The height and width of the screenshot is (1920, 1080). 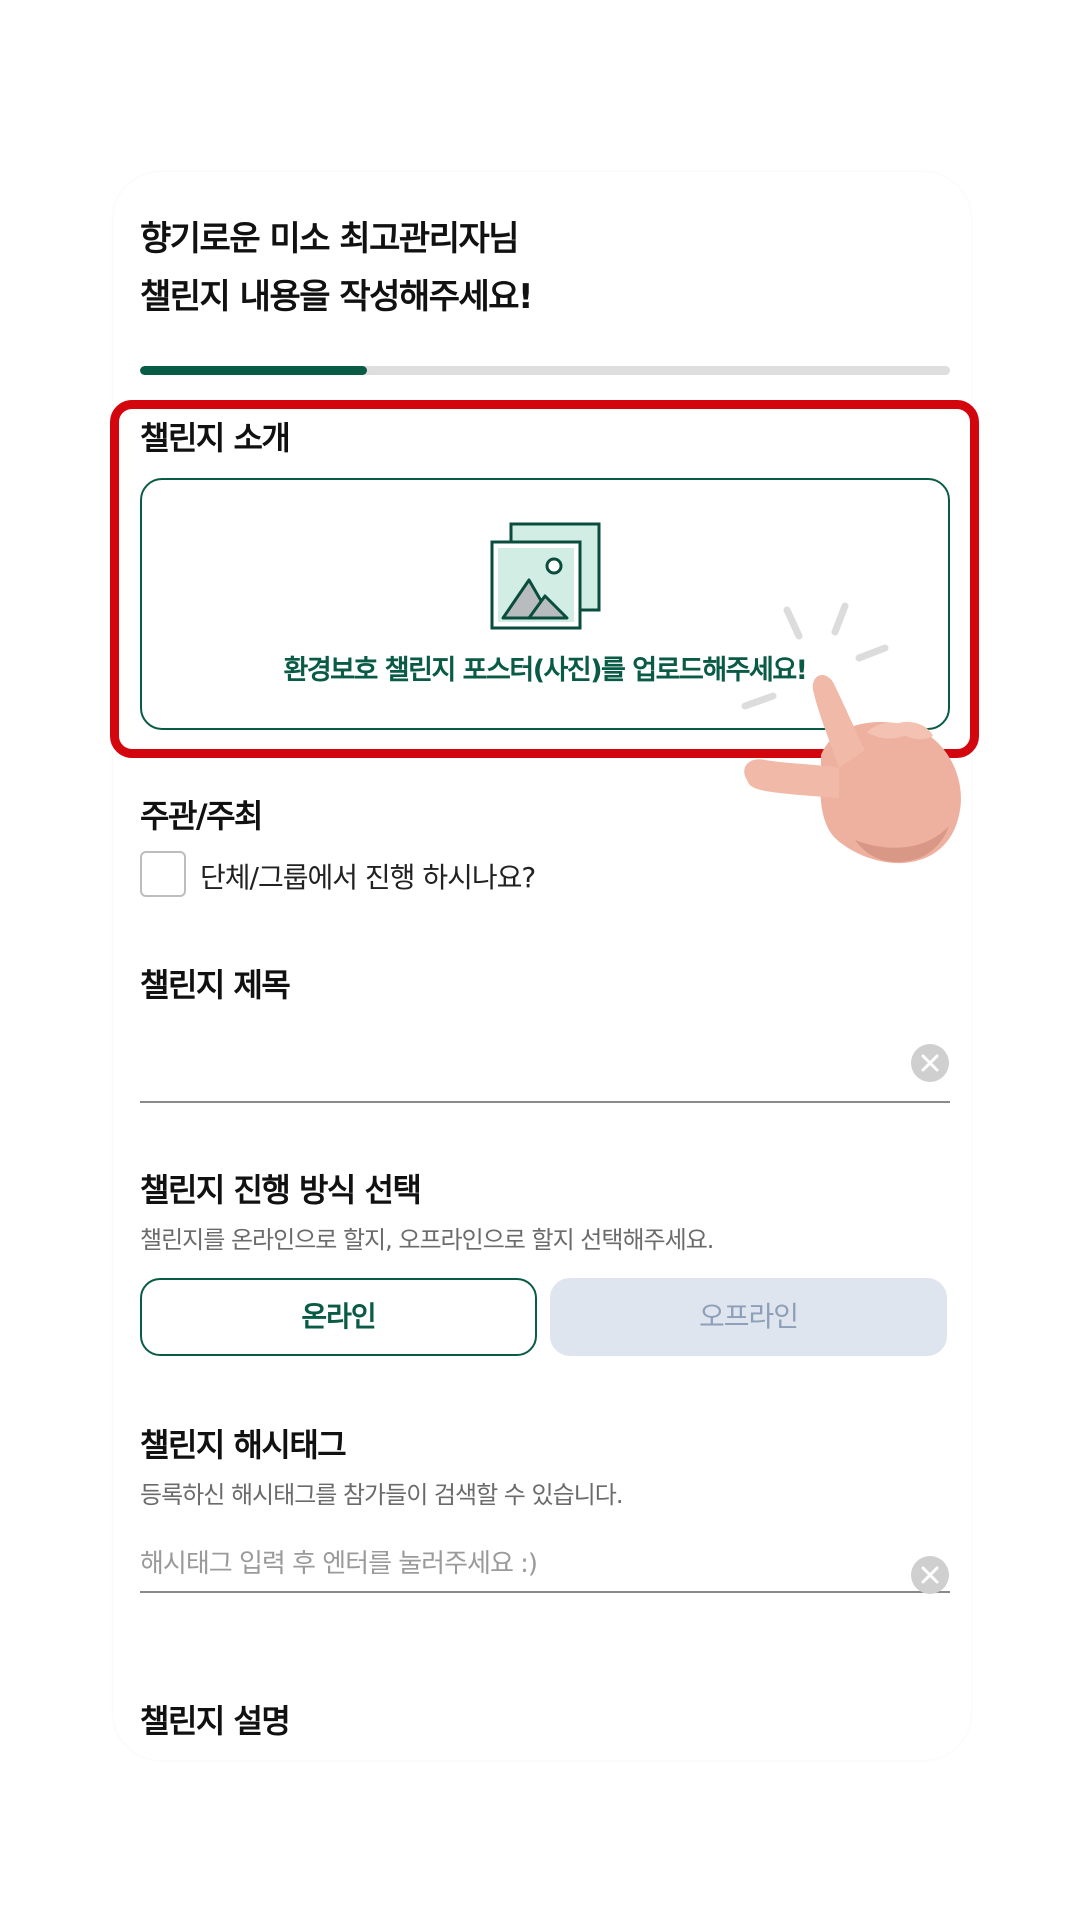 What do you see at coordinates (368, 876) in the screenshot?
I see `group-checkbox-label: 단체/그룹에서 진행 하시나요?` at bounding box center [368, 876].